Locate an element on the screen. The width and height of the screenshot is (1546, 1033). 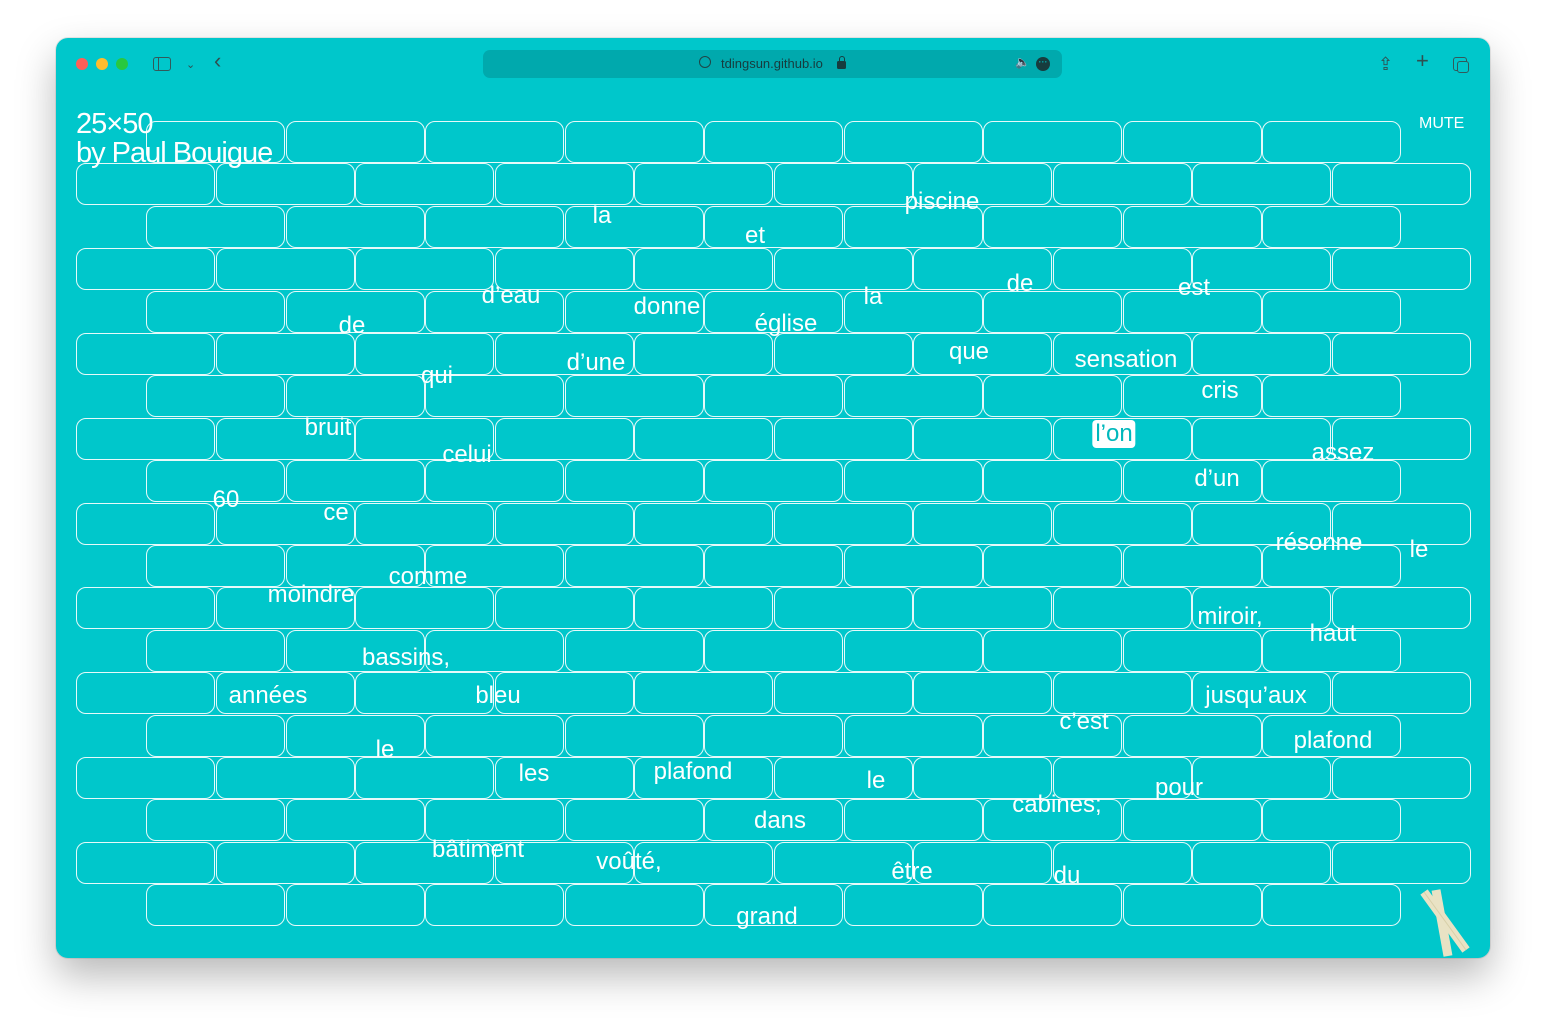
floating-word: d’eau is located at coordinates (511, 296).